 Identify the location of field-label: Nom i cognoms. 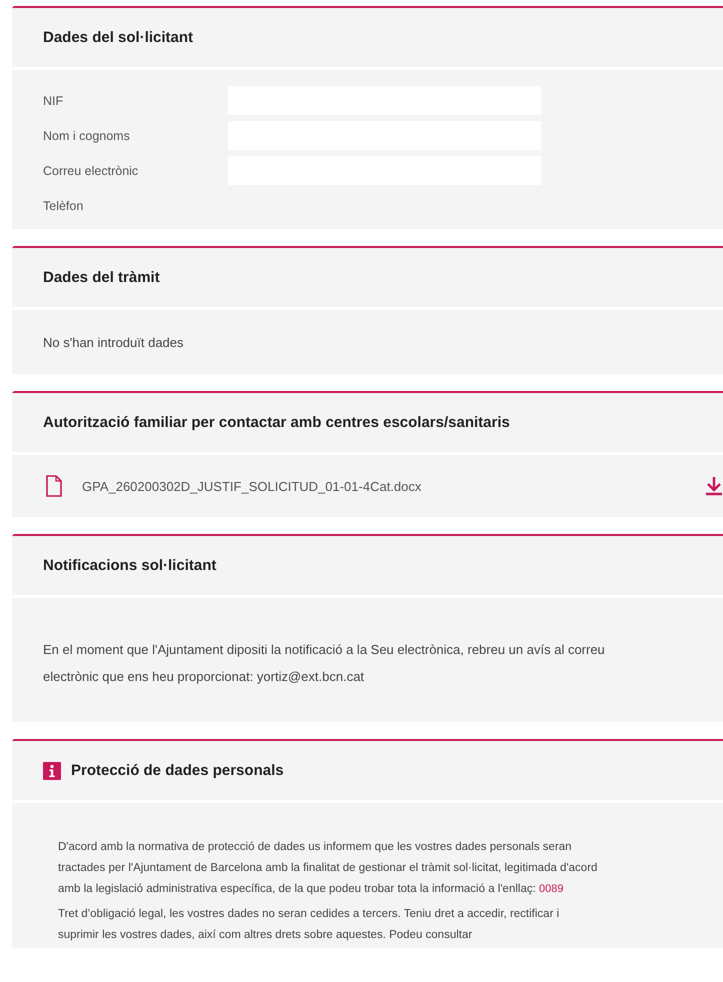
(87, 135).